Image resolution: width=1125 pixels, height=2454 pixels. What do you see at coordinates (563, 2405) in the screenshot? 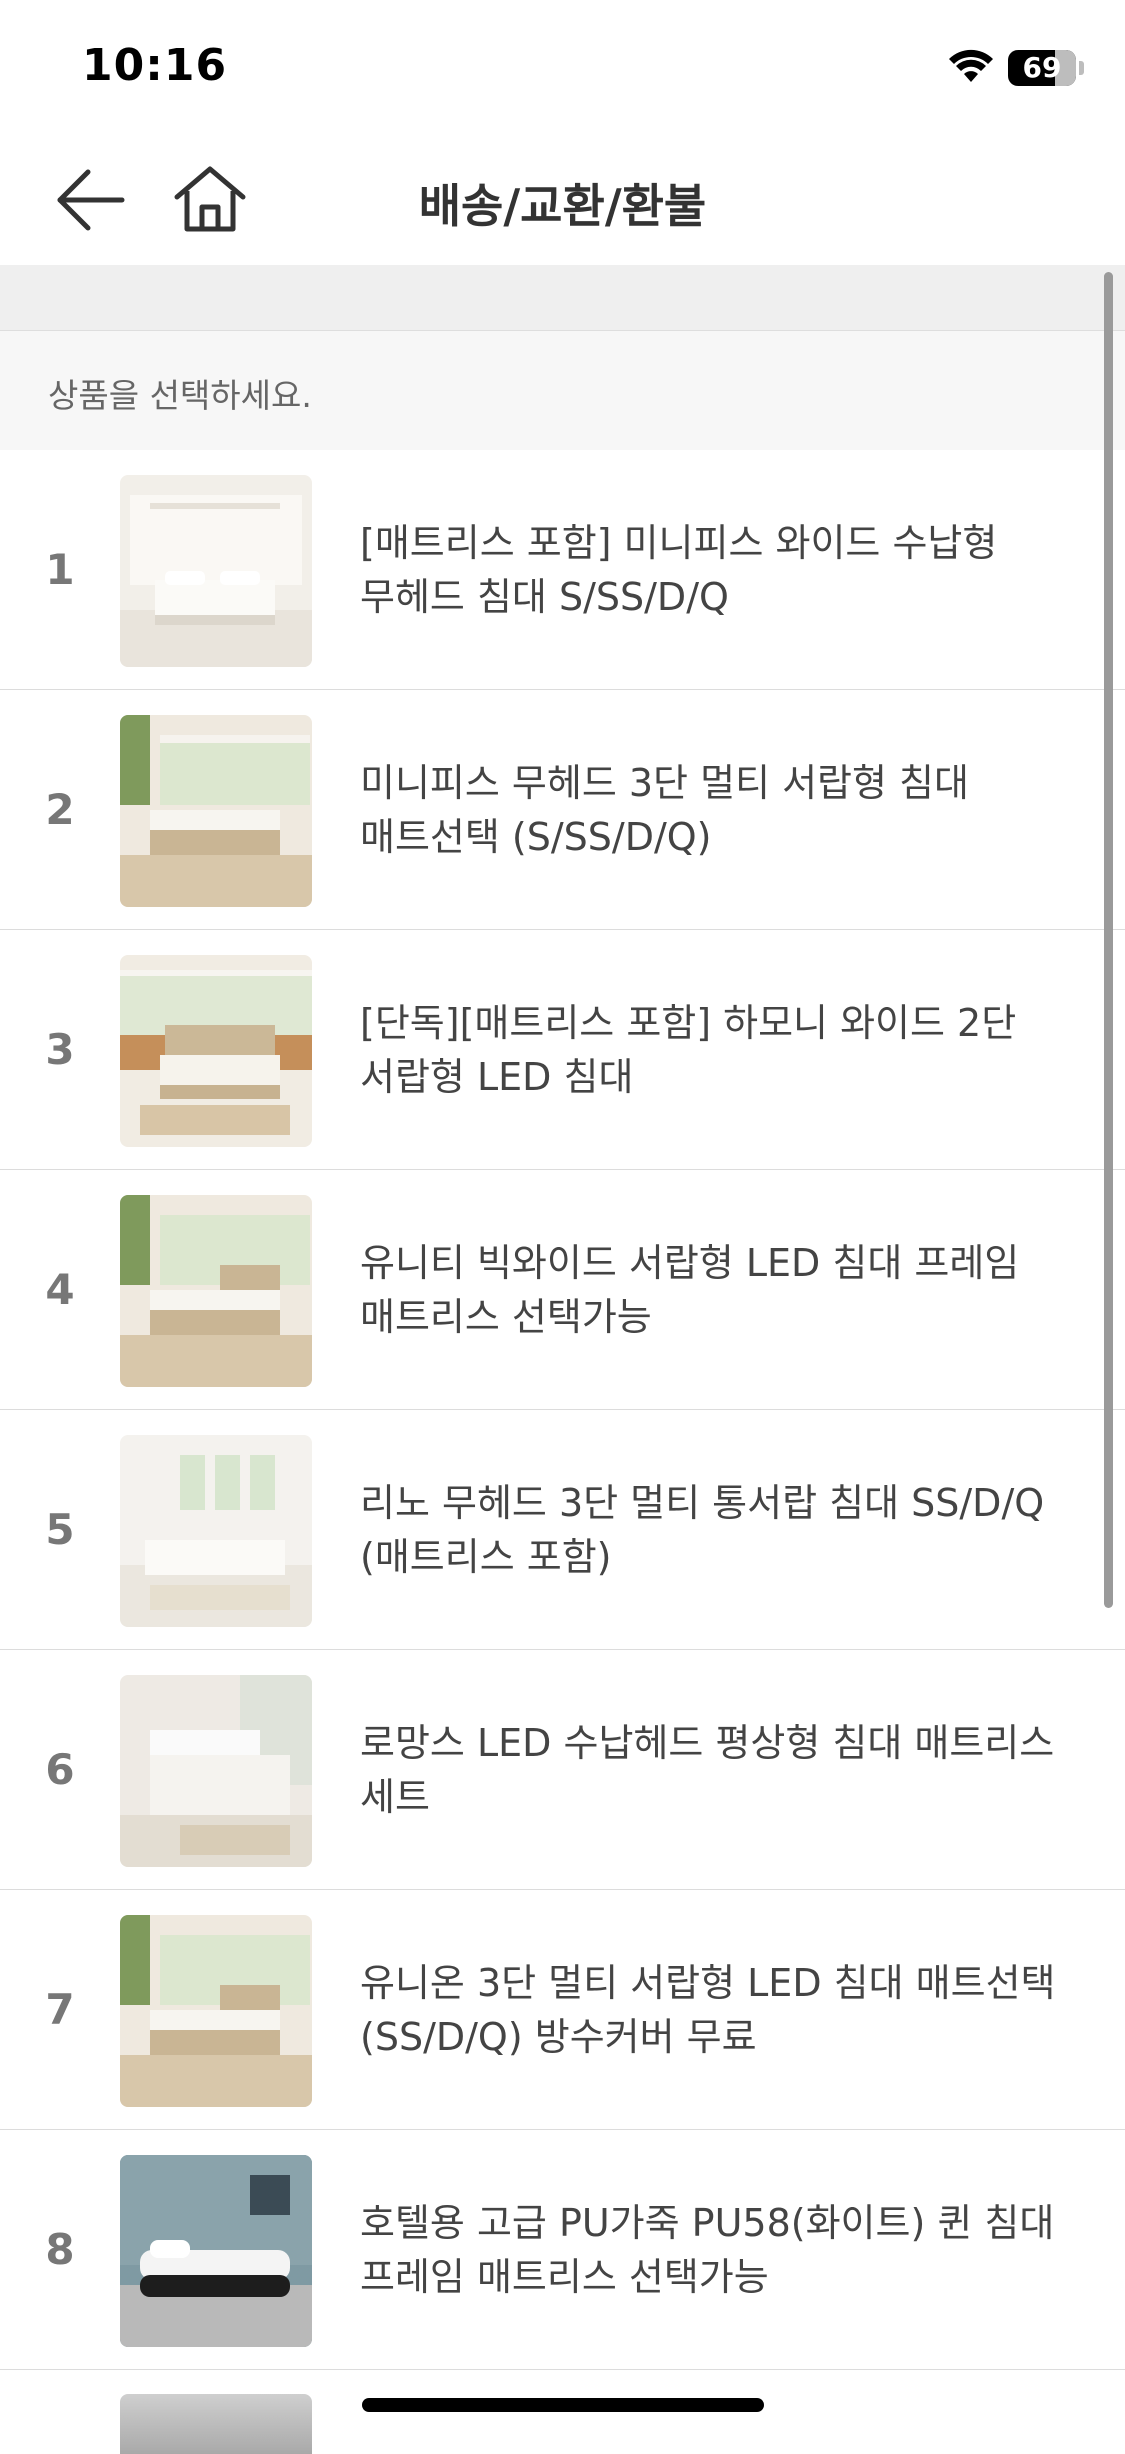
I see `home-indicator` at bounding box center [563, 2405].